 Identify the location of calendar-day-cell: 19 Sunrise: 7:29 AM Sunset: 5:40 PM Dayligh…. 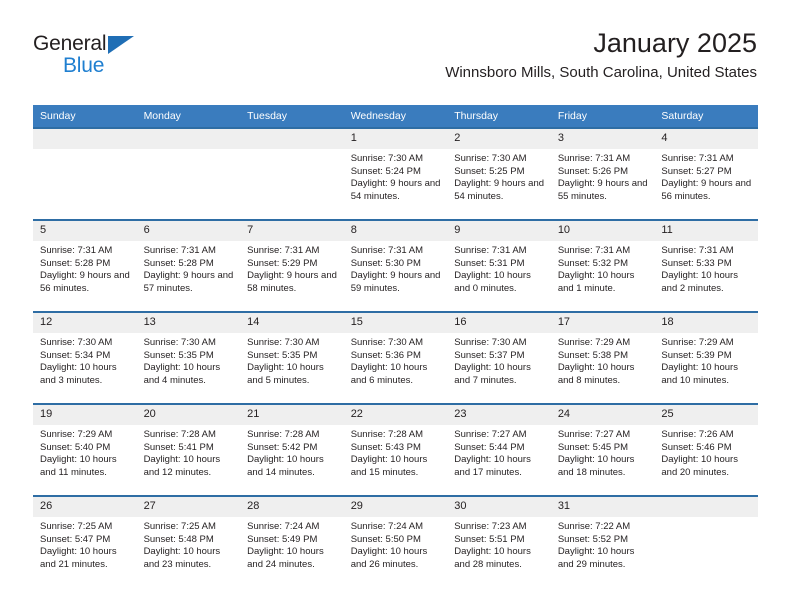
(85, 449).